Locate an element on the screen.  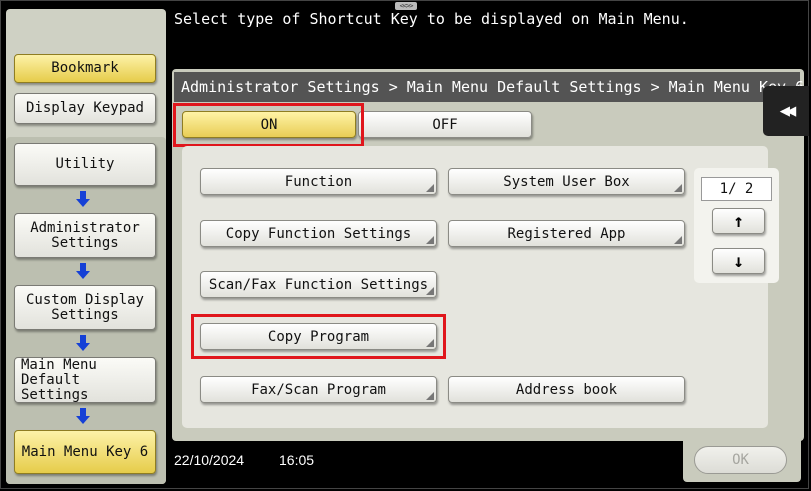
nav-utility-button: Utility is located at coordinates (85, 164).